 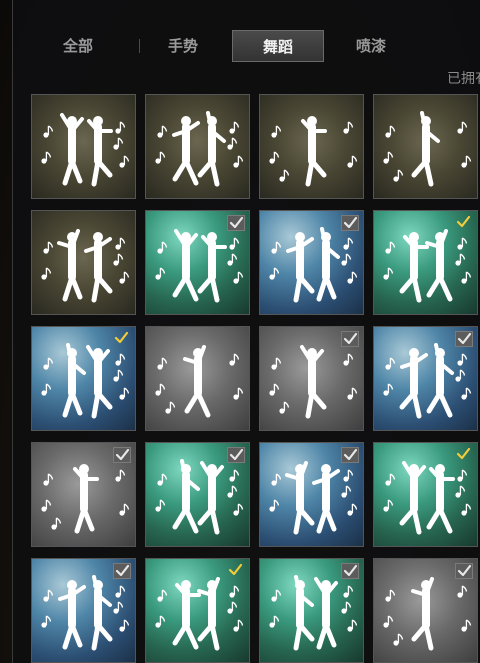 I want to click on category-tabs: 全部 手势 舞蹈 喷漆, so click(x=243, y=46).